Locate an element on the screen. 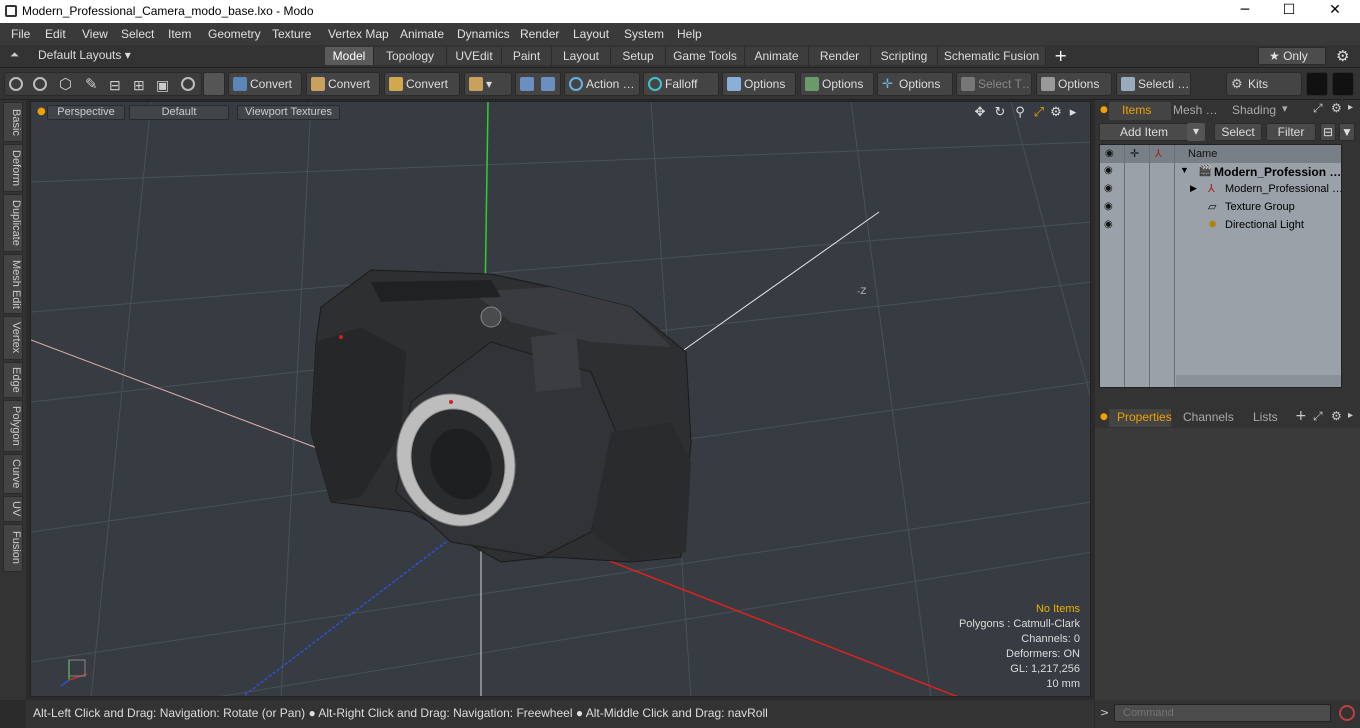 The image size is (1360, 728). menu-texture: Texture is located at coordinates (291, 34).